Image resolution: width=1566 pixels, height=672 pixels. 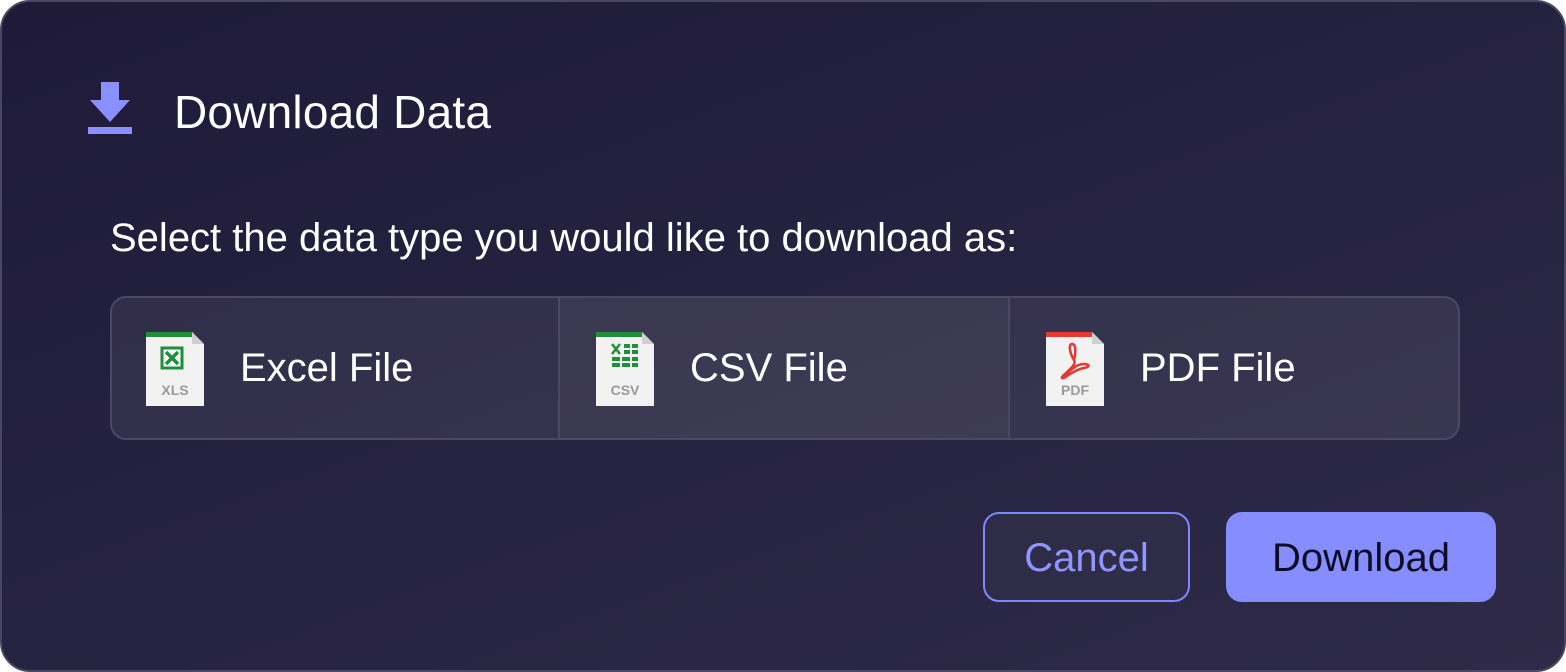 What do you see at coordinates (769, 368) in the screenshot?
I see `option-label-csv: CSV File` at bounding box center [769, 368].